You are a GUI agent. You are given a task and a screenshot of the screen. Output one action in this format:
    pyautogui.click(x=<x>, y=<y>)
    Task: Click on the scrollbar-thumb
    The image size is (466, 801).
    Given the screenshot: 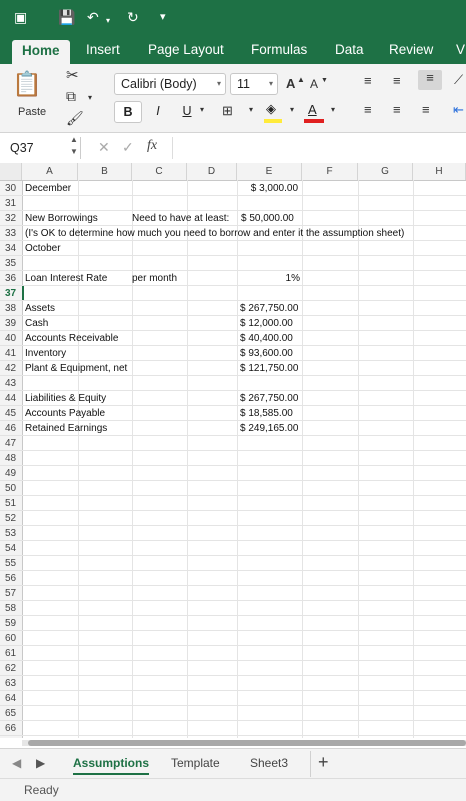 What is the action you would take?
    pyautogui.click(x=247, y=743)
    